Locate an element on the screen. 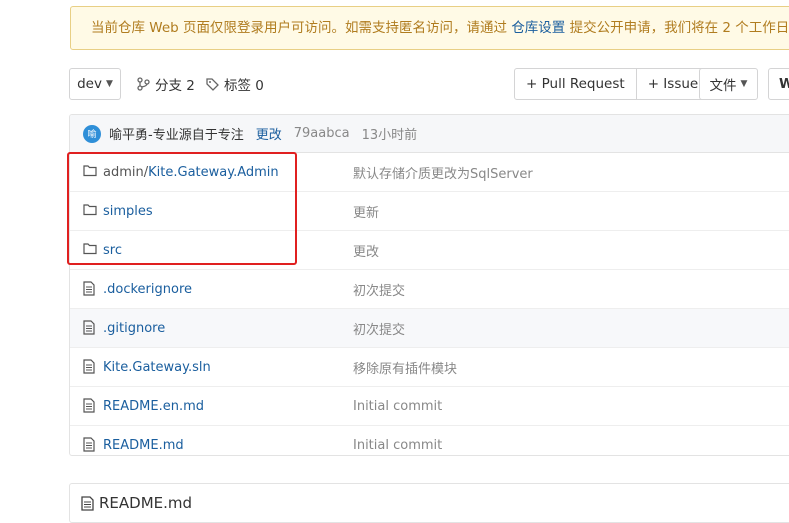  readme-title: README.md is located at coordinates (146, 503).